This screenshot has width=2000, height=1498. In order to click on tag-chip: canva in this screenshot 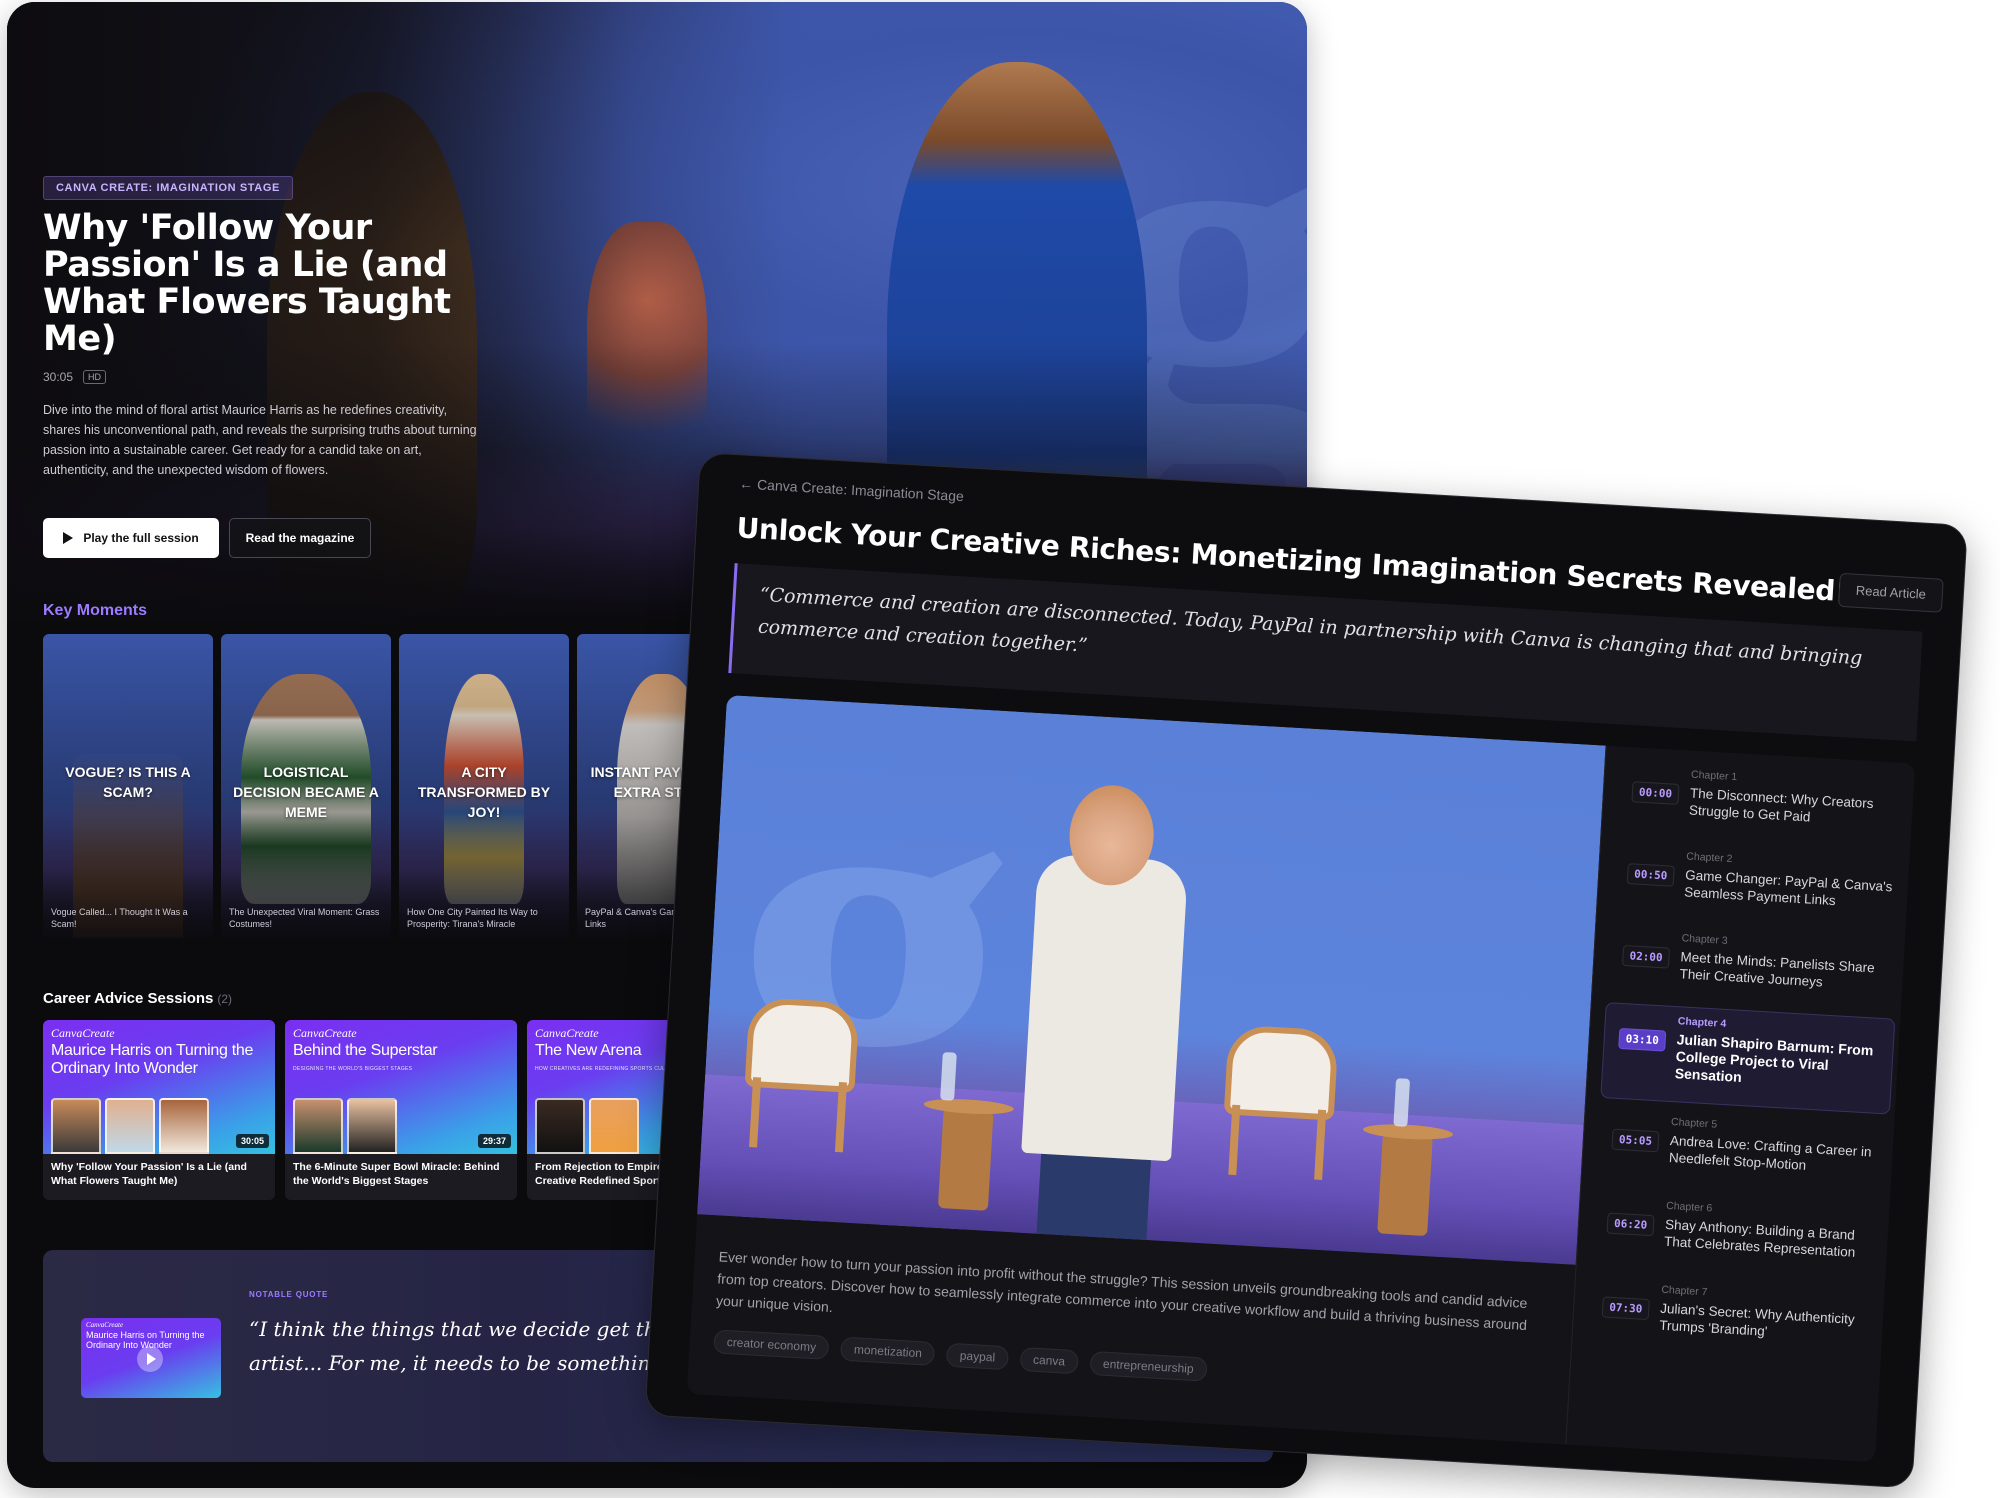, I will do `click(1049, 1360)`.